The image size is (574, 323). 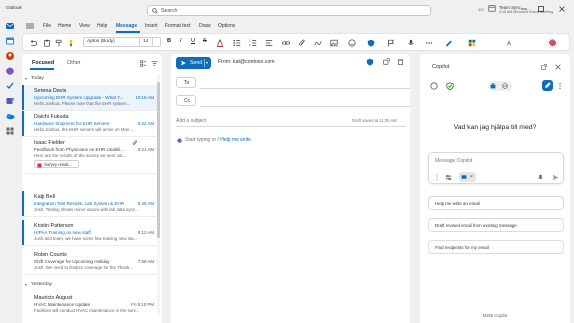 What do you see at coordinates (492, 8) in the screenshot?
I see `calendar-icon` at bounding box center [492, 8].